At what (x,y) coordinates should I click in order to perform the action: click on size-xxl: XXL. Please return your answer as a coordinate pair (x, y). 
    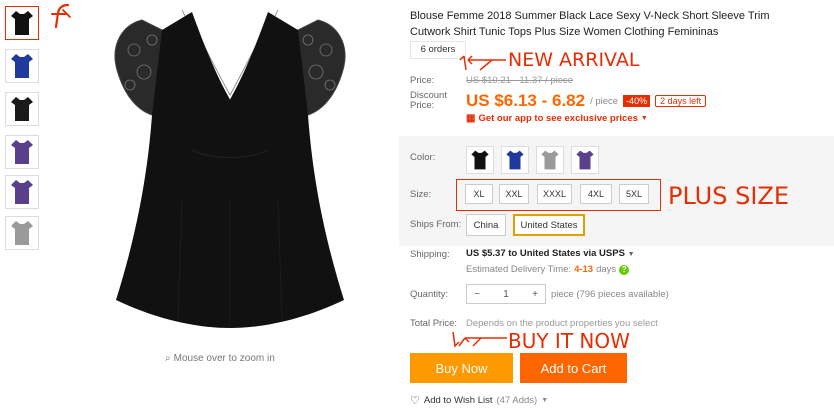
    Looking at the image, I should click on (514, 194).